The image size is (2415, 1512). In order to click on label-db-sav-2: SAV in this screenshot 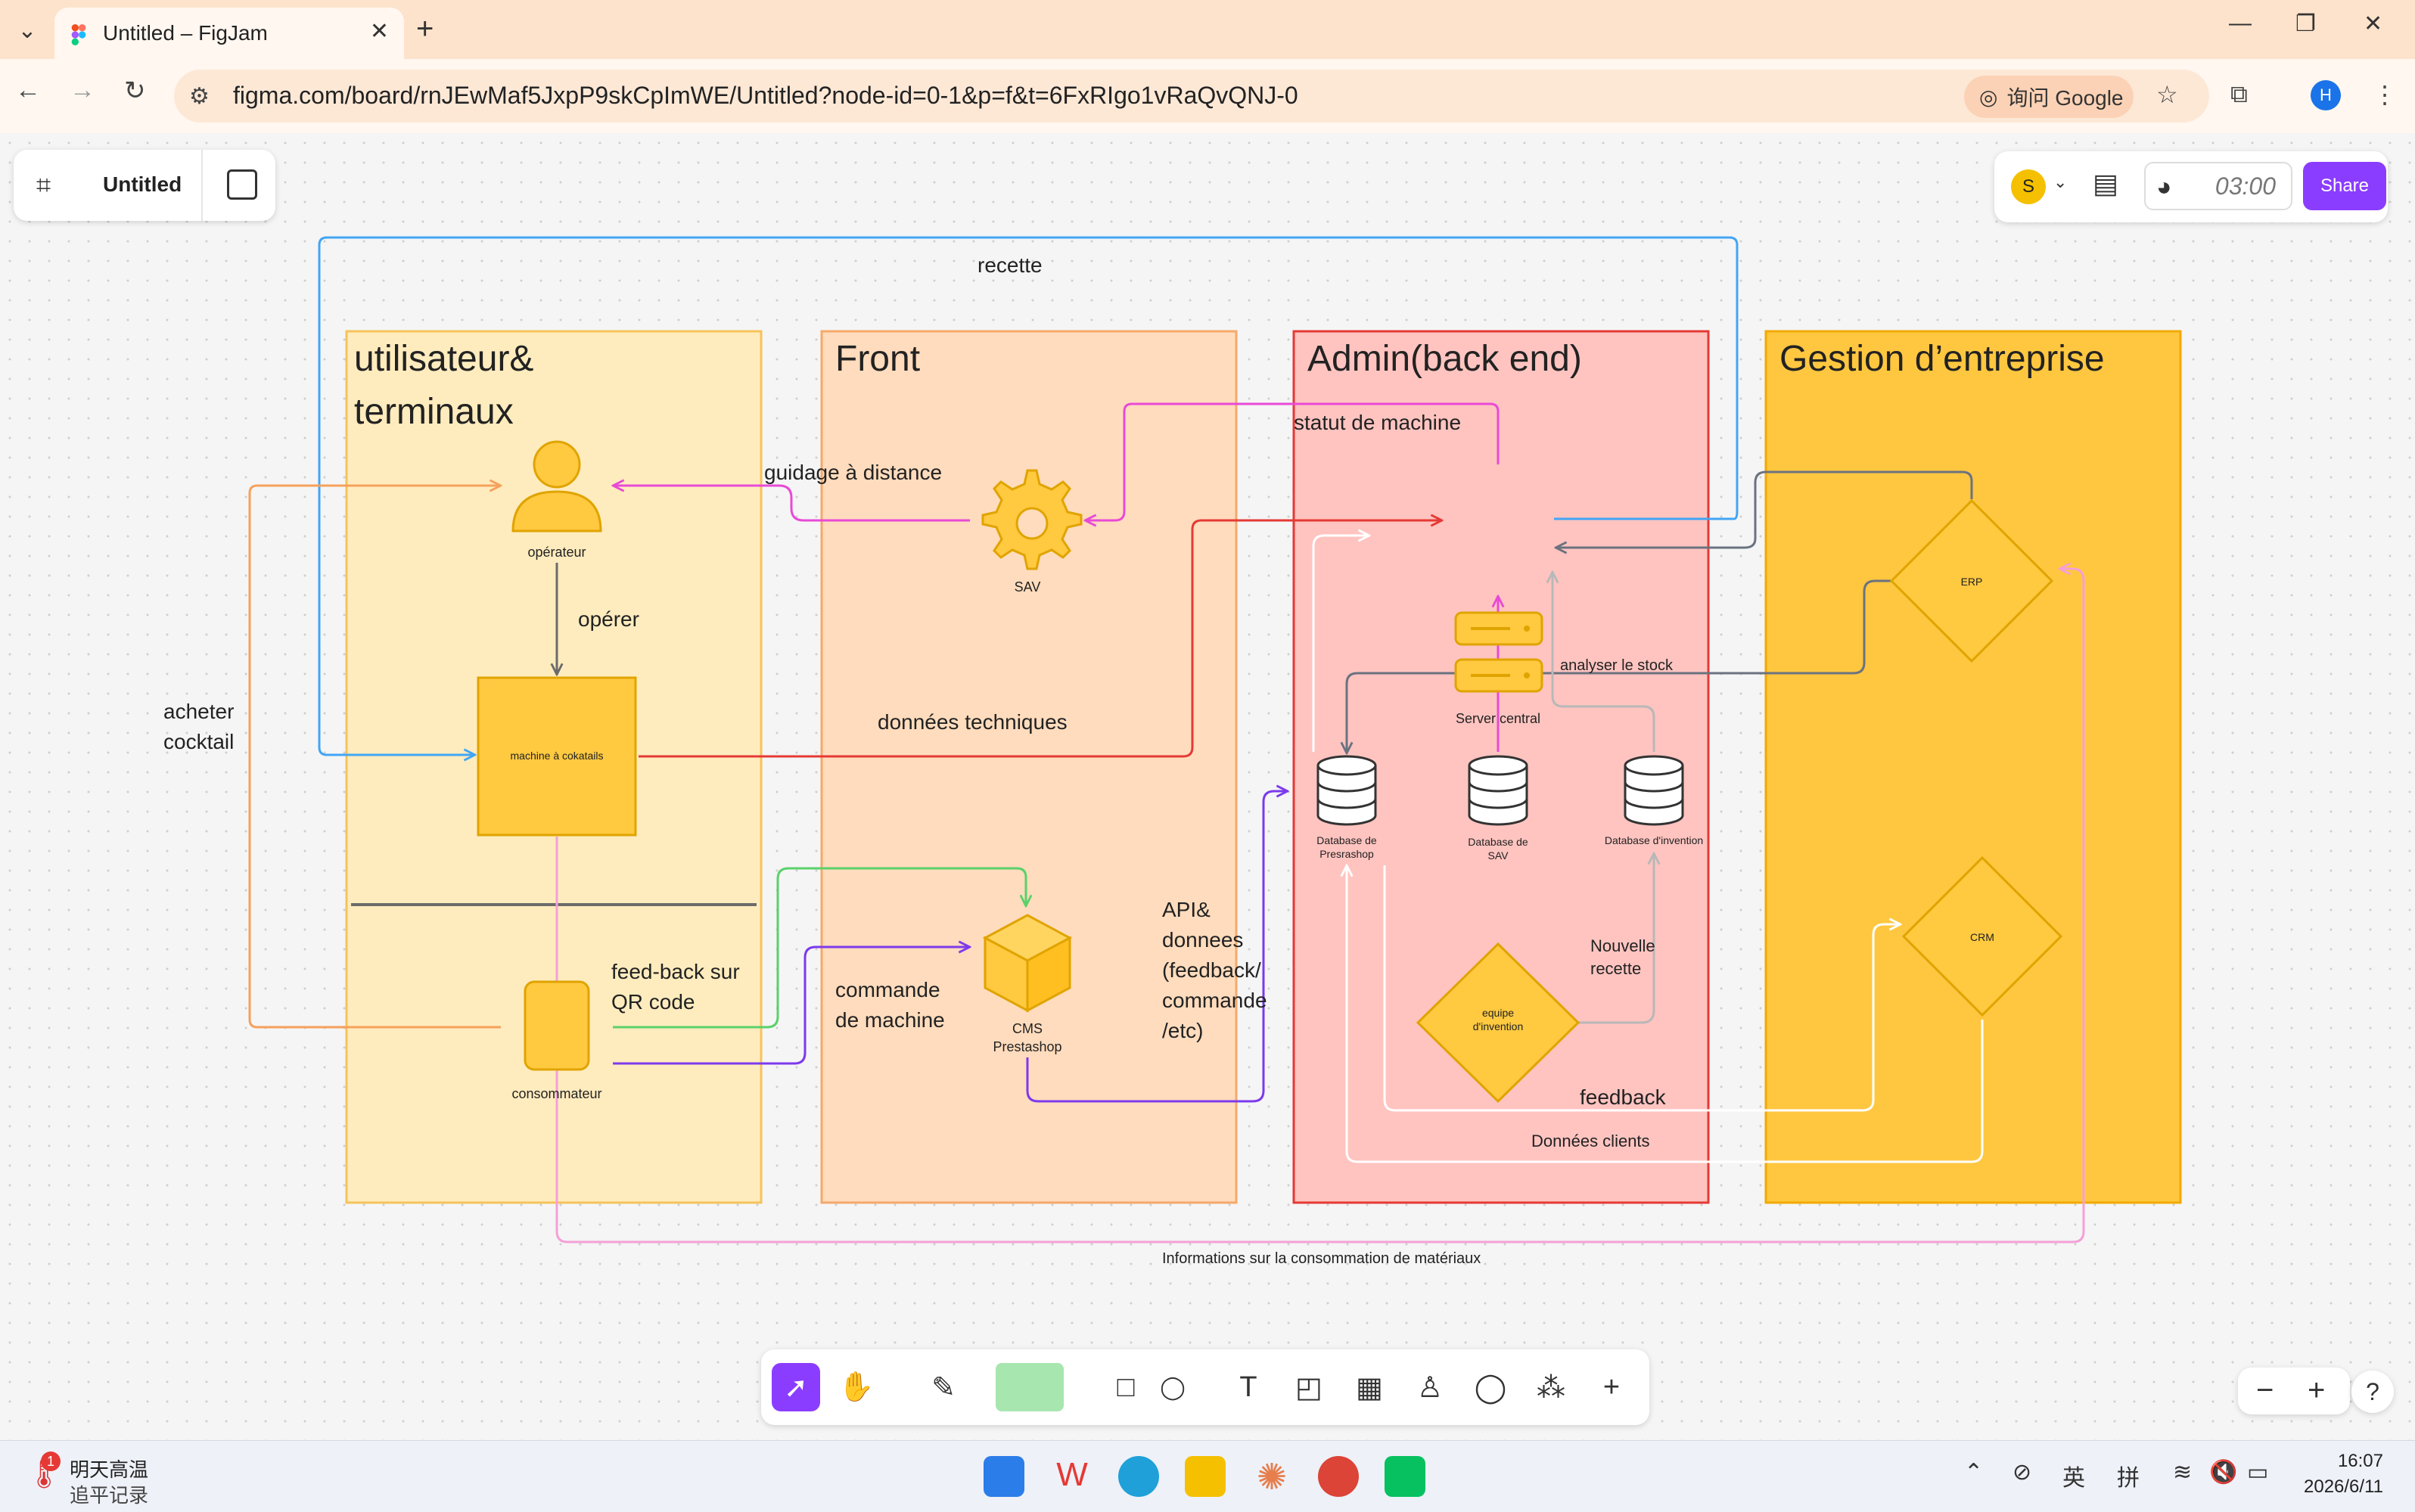, I will do `click(1498, 855)`.